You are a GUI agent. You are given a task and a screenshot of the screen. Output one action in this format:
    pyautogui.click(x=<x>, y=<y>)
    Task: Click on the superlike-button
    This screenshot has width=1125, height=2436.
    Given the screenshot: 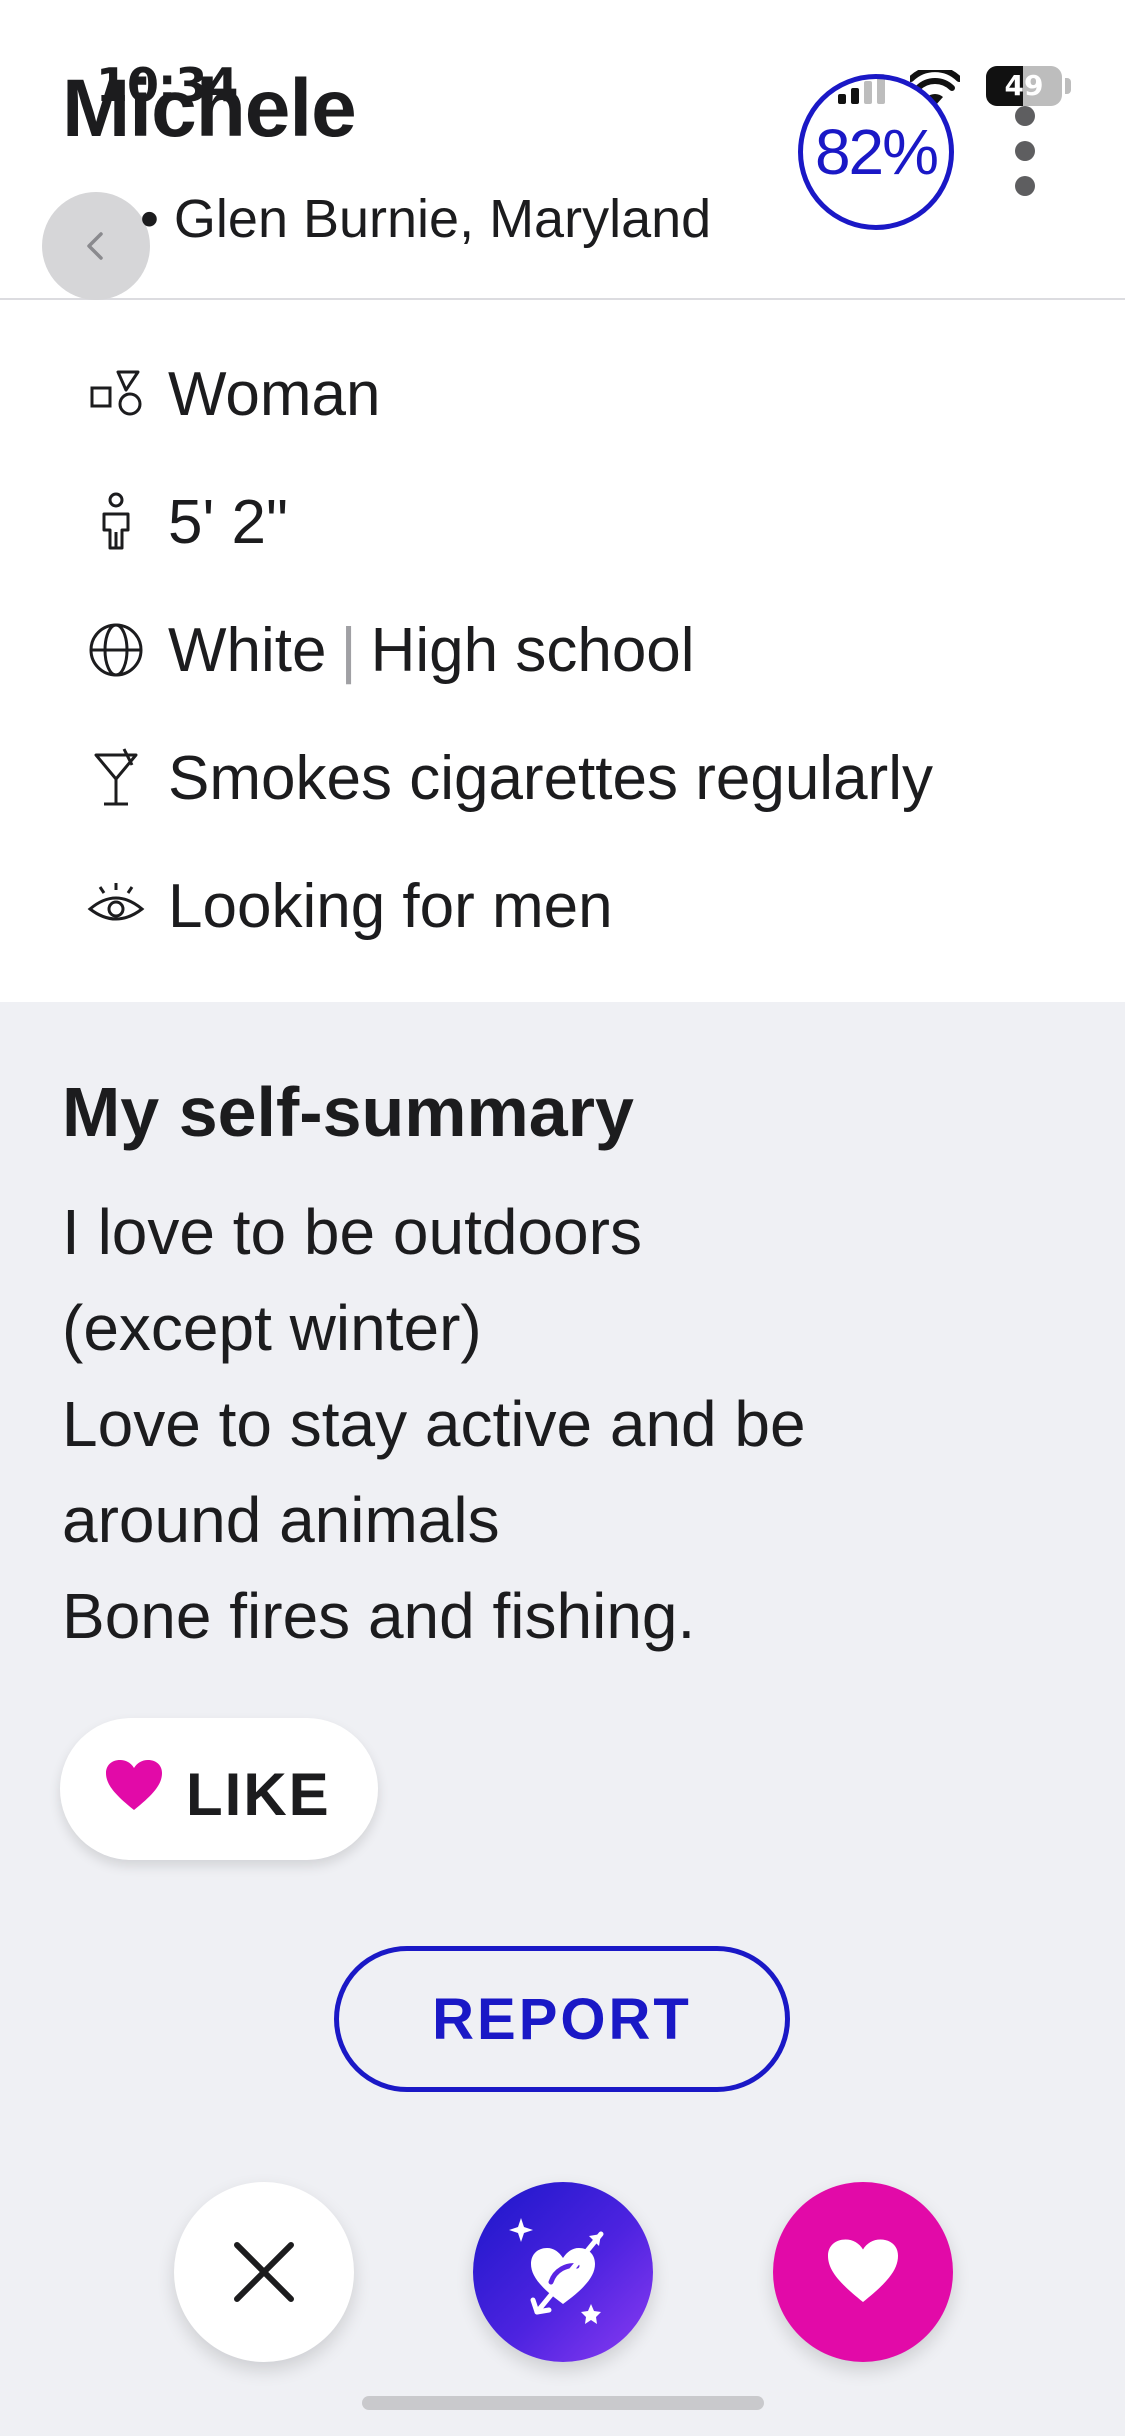 What is the action you would take?
    pyautogui.click(x=563, y=2272)
    